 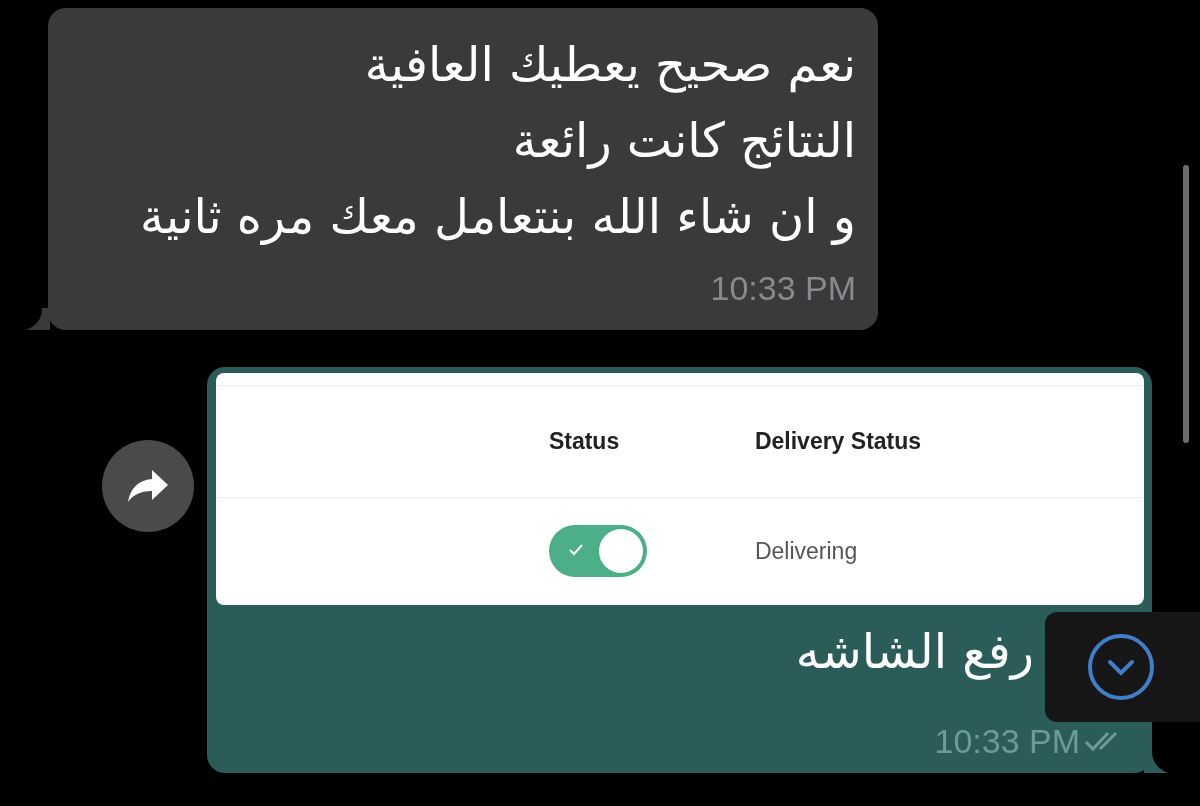 I want to click on table-cell-text: Delivering, so click(x=806, y=551).